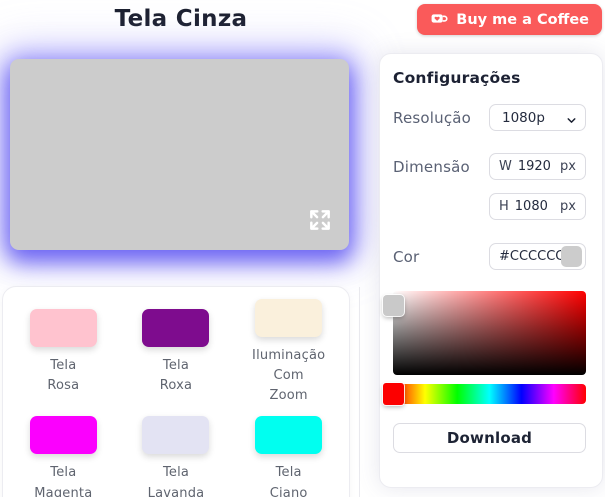  What do you see at coordinates (63, 456) in the screenshot?
I see `preset-tela-magenta: Tela Magenta` at bounding box center [63, 456].